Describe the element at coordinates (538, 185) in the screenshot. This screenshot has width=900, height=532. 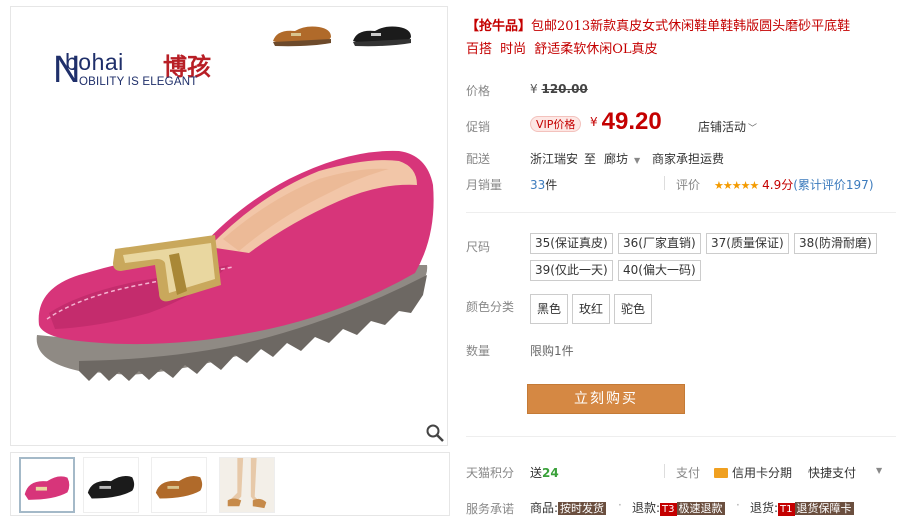
I see `monthly-sales-count: 33` at that location.